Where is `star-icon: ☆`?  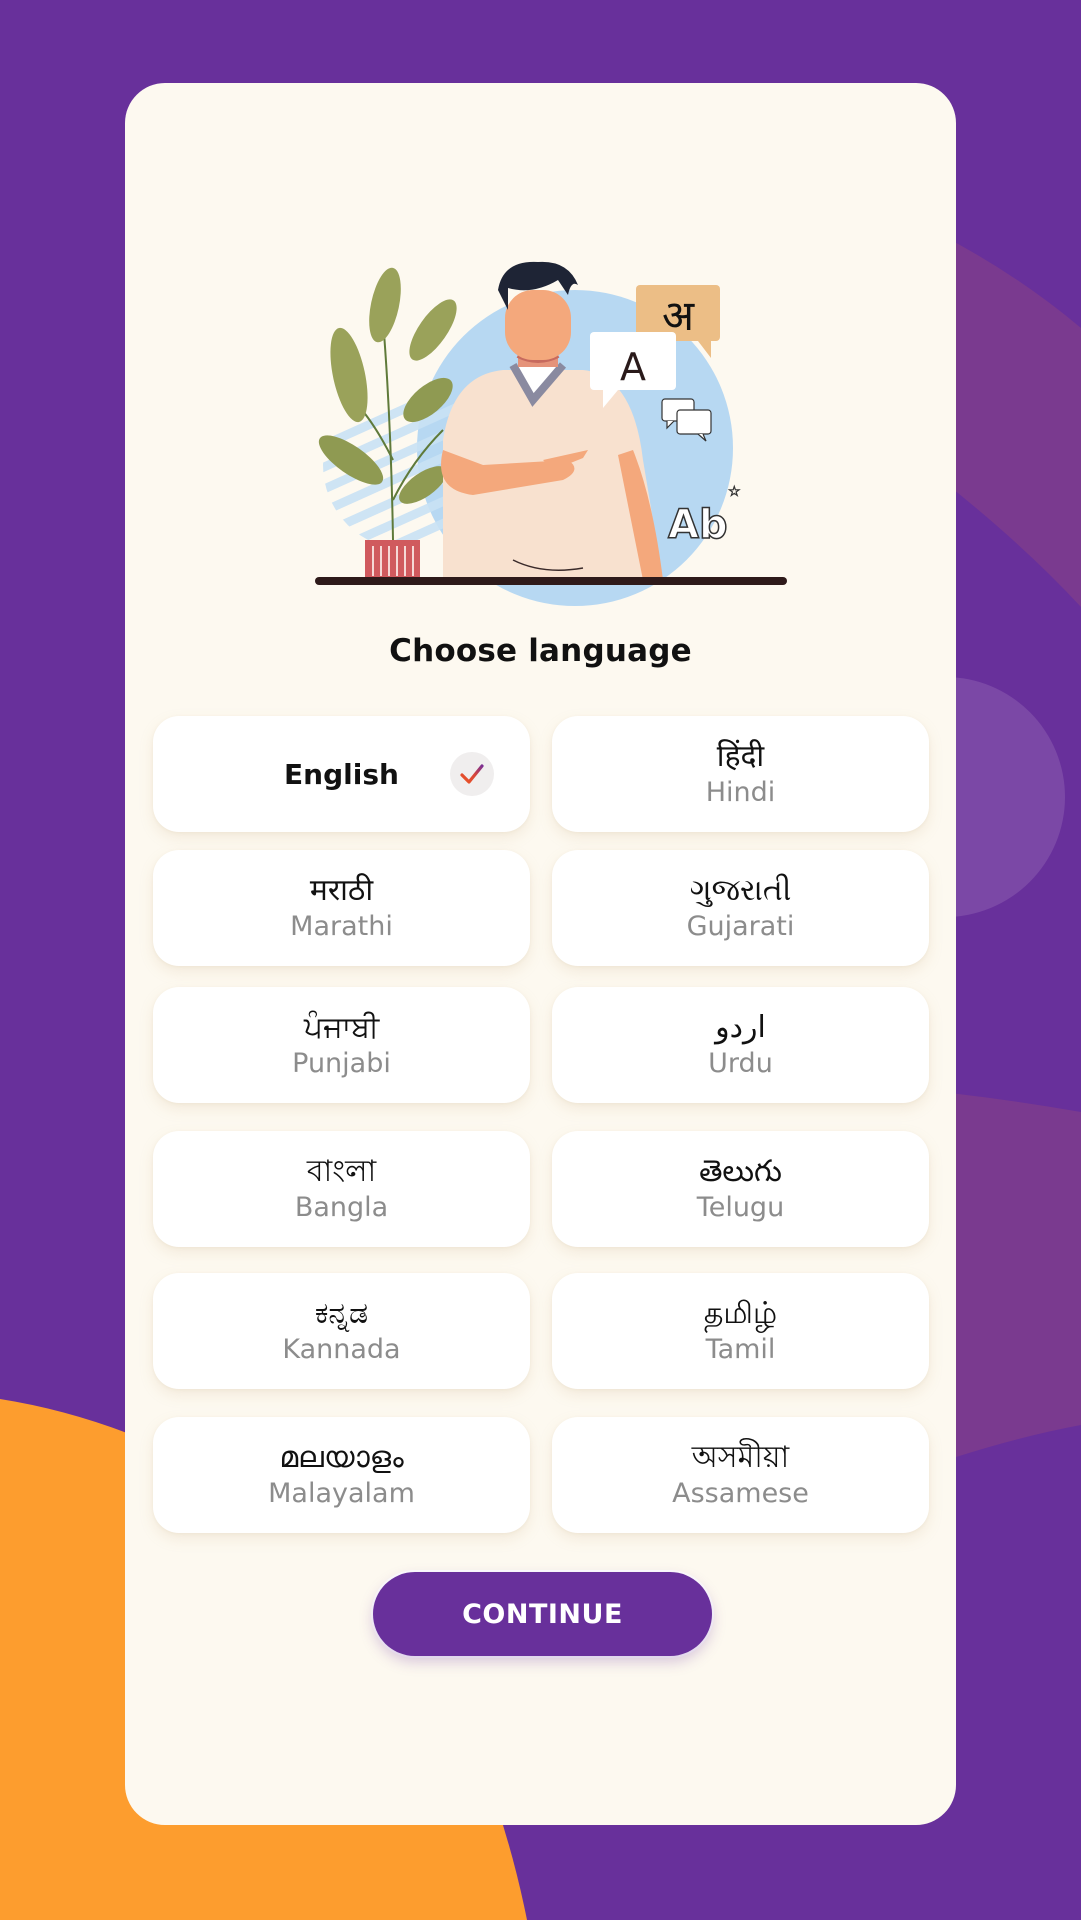
star-icon: ☆ is located at coordinates (734, 492).